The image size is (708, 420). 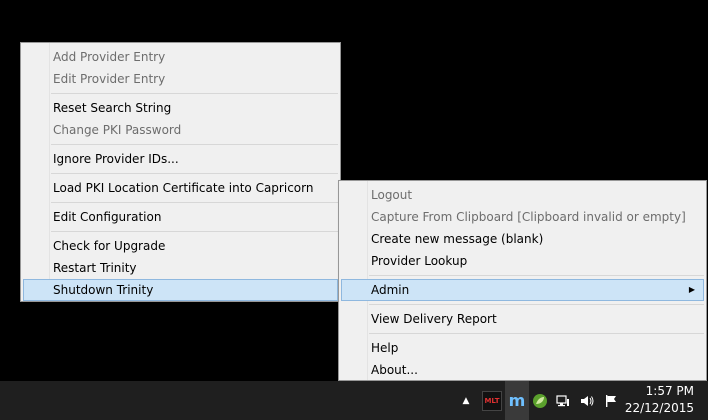 I want to click on network-icon, so click(x=563, y=400).